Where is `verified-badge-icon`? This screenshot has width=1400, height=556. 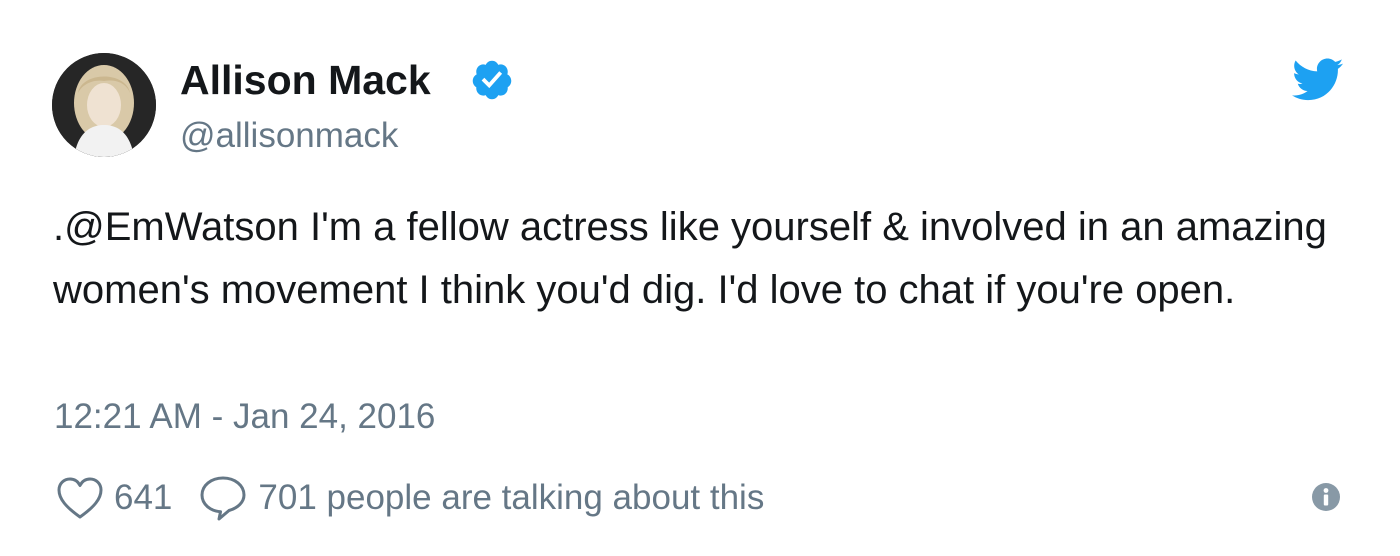 verified-badge-icon is located at coordinates (492, 80).